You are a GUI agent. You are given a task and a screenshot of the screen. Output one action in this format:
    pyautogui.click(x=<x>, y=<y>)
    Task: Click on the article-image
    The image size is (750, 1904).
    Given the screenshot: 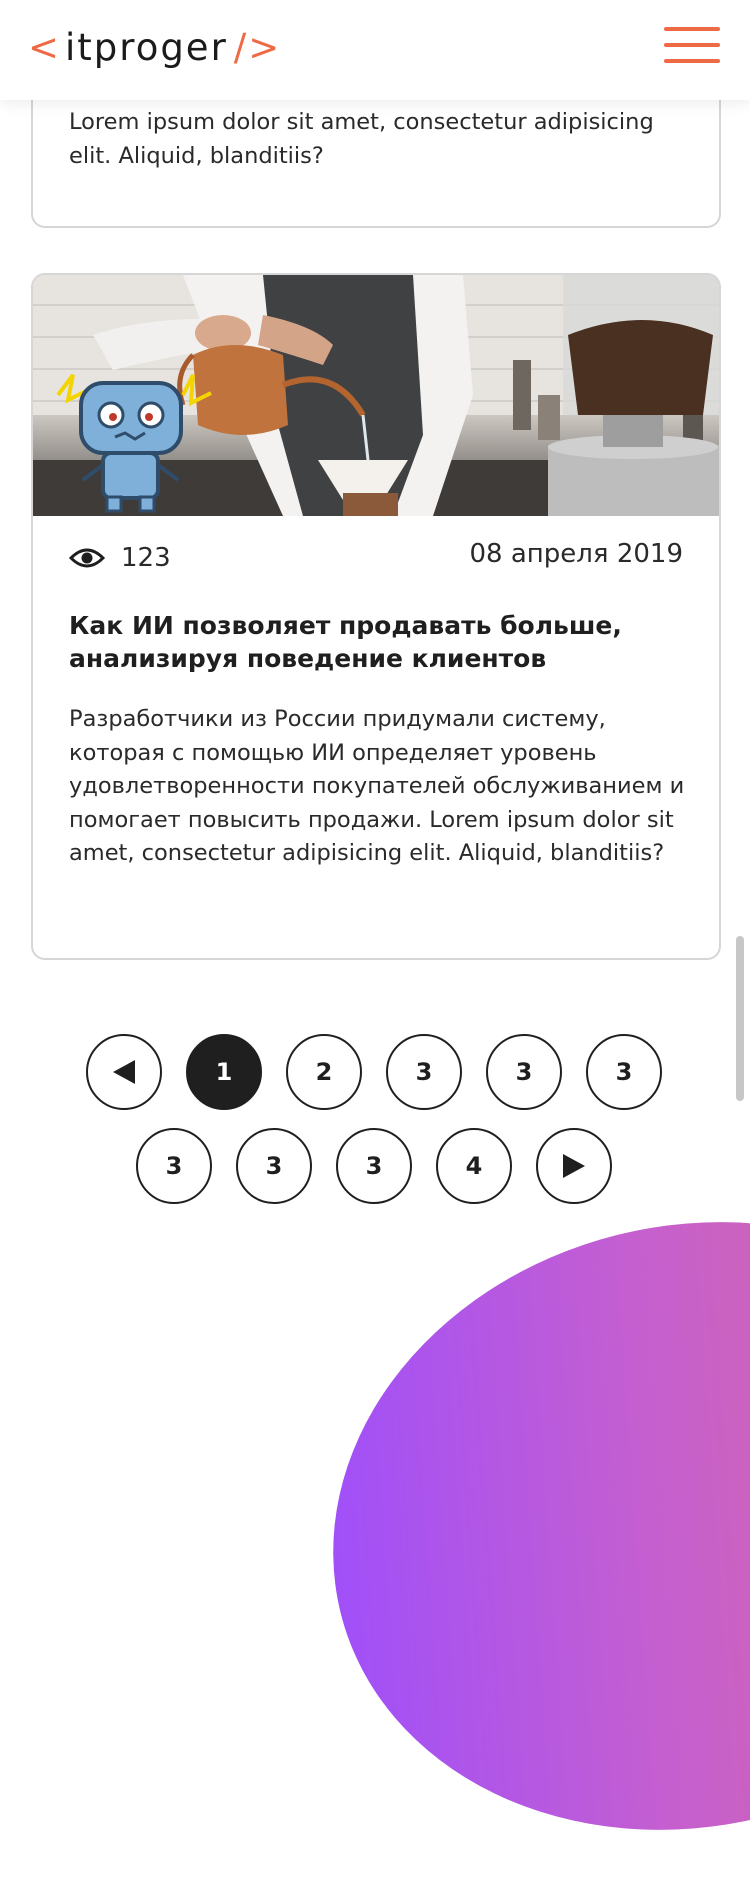 What is the action you would take?
    pyautogui.click(x=376, y=395)
    